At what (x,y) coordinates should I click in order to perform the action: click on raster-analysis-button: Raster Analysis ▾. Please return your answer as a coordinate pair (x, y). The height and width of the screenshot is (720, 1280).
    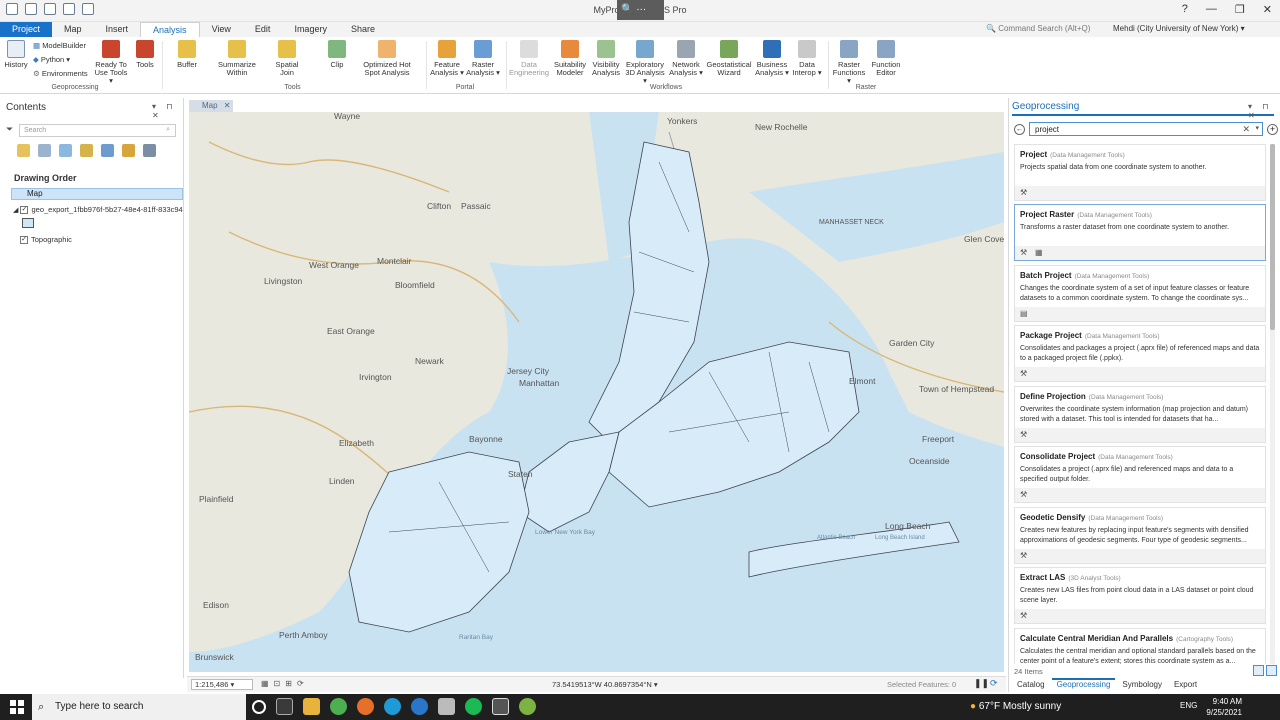
    Looking at the image, I should click on (483, 58).